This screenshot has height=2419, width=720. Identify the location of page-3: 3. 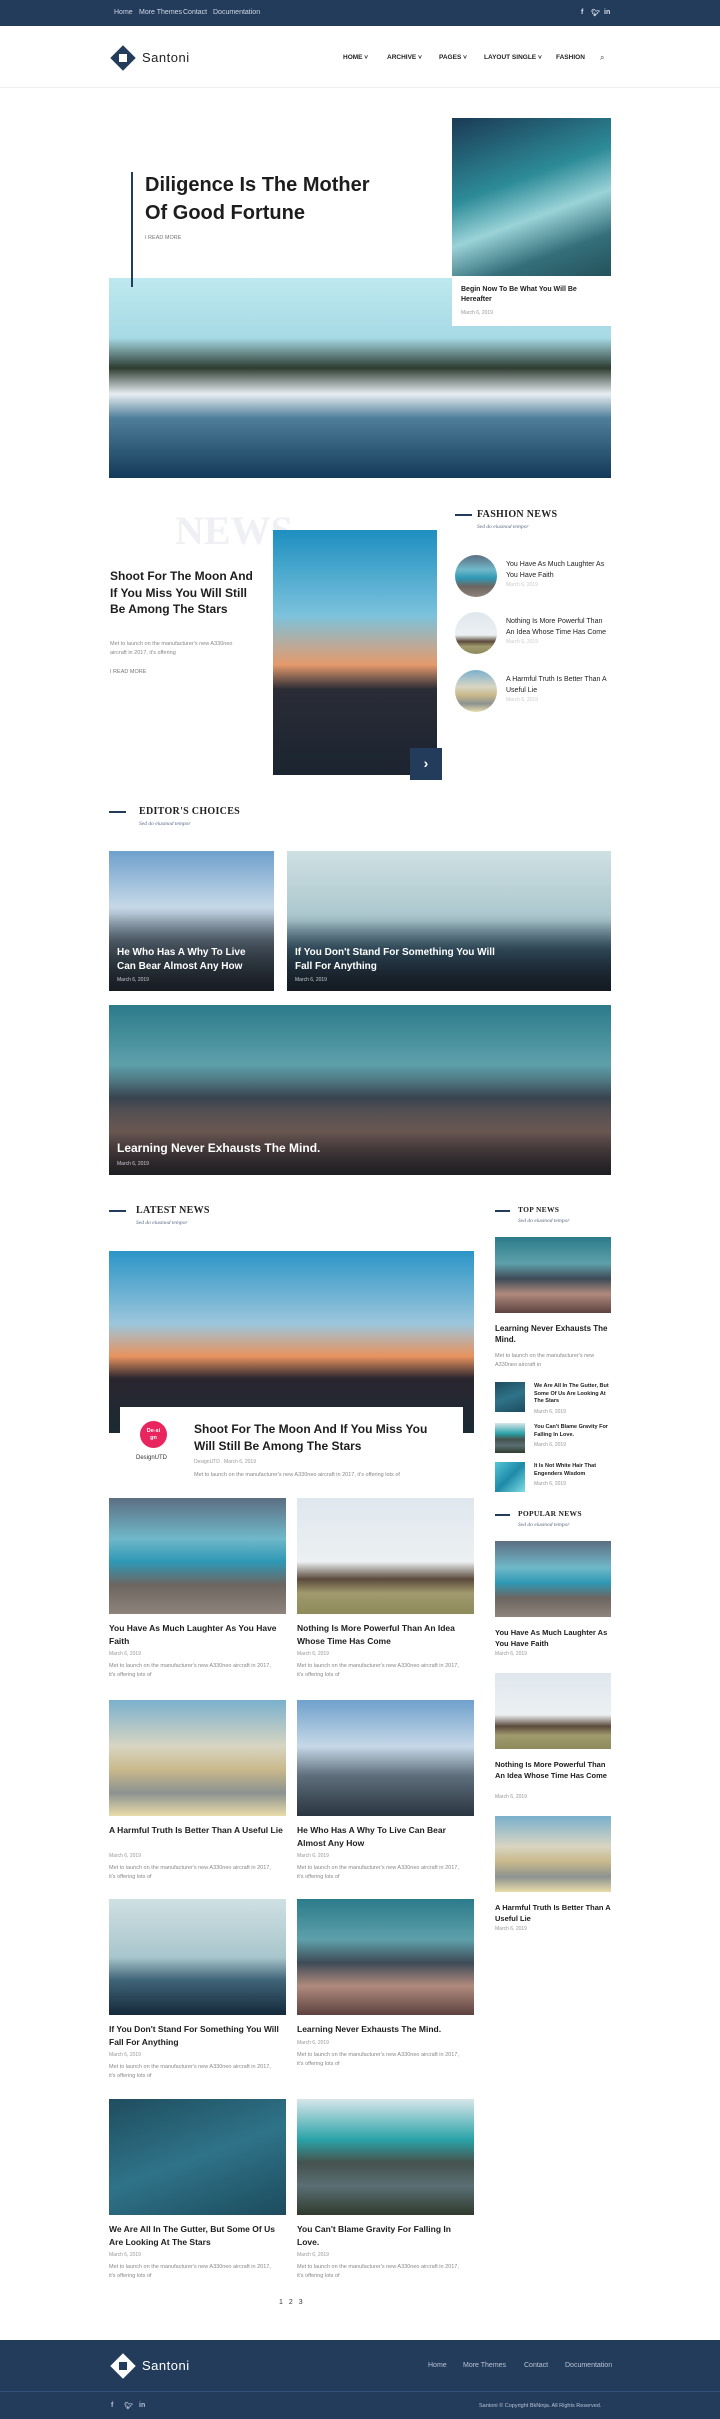
(301, 2302).